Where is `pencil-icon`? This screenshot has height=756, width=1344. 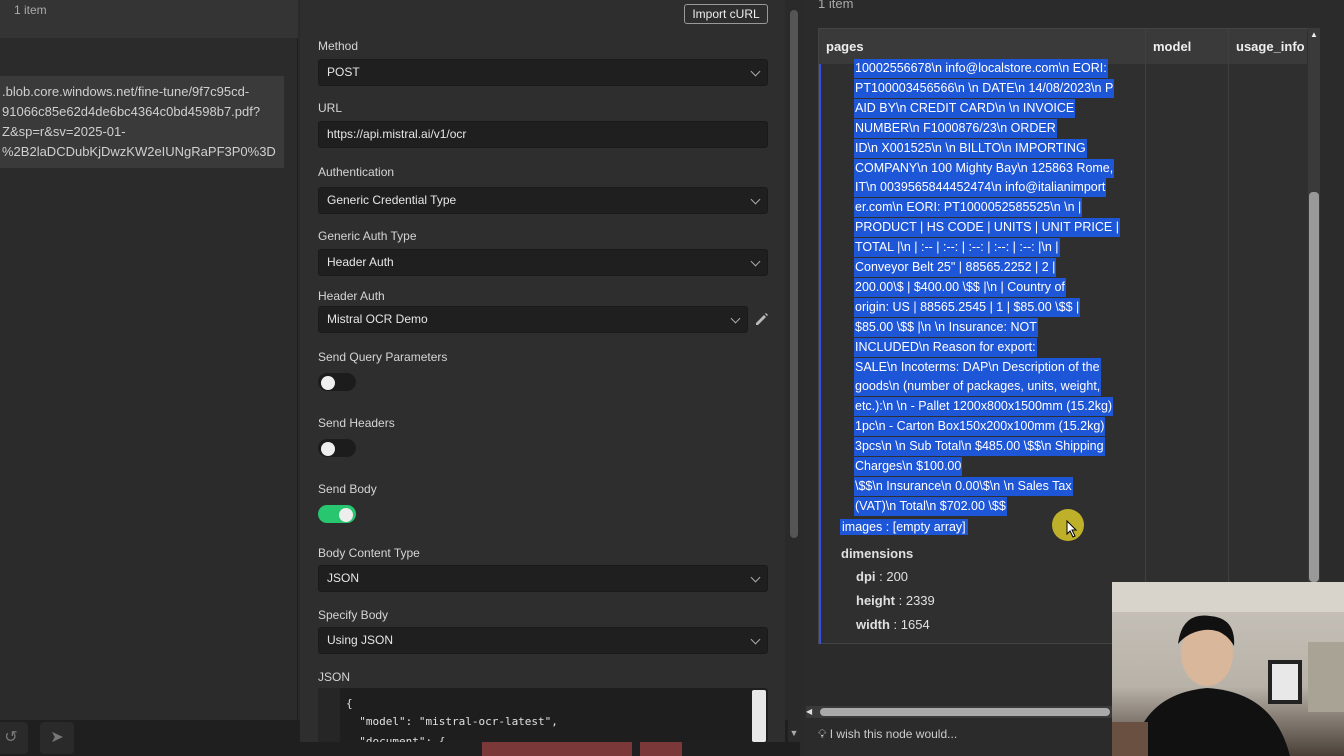
pencil-icon is located at coordinates (762, 319).